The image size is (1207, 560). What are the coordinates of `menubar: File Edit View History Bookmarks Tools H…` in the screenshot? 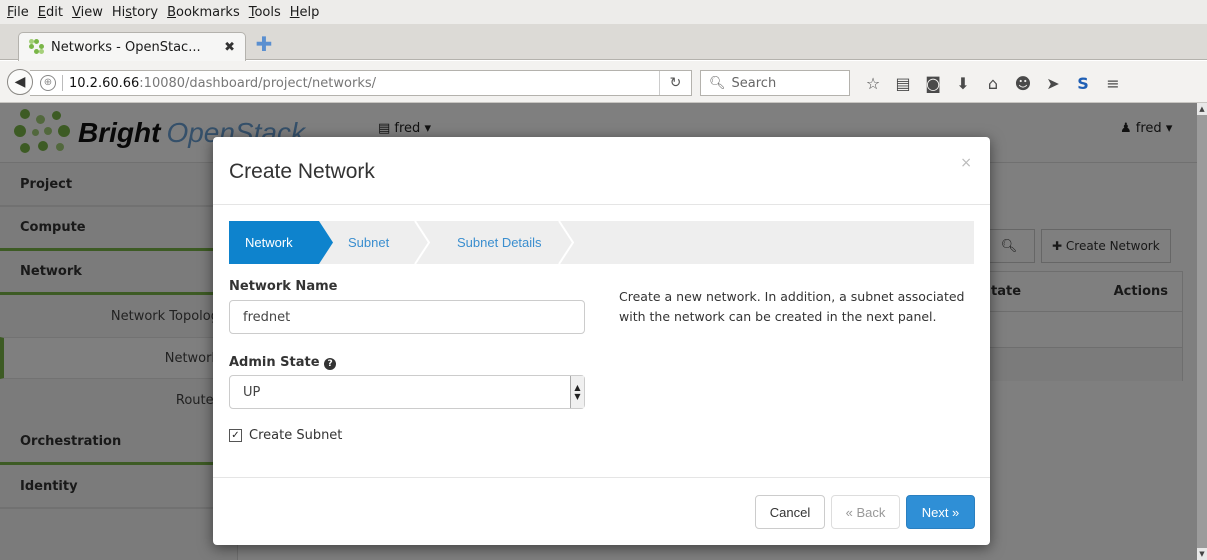 It's located at (603, 12).